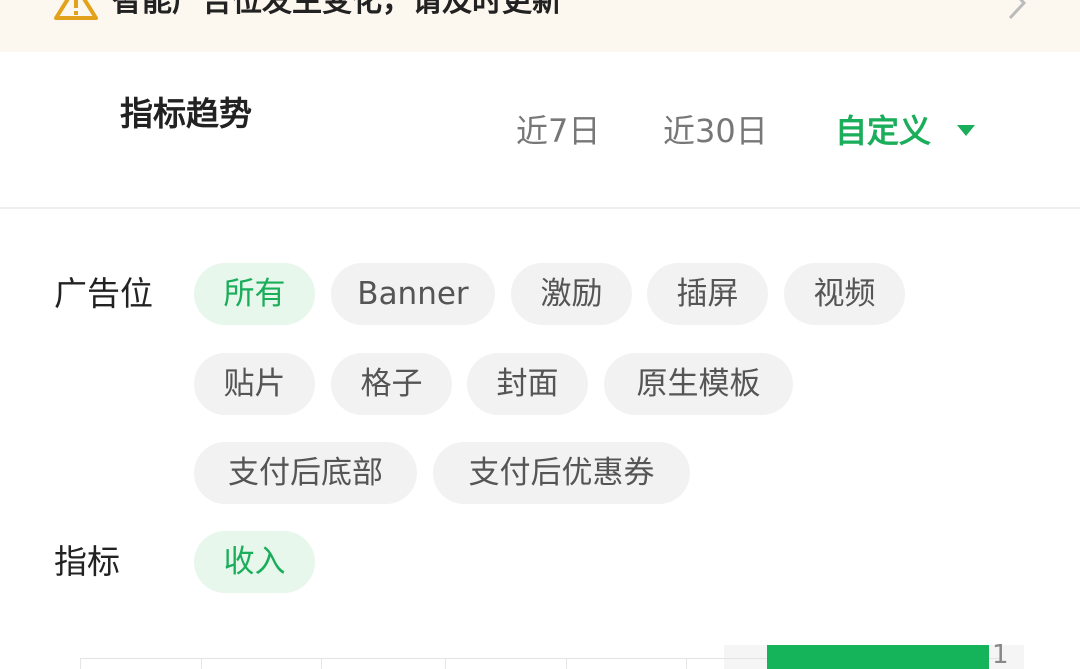 The height and width of the screenshot is (669, 1080). Describe the element at coordinates (527, 384) in the screenshot. I see `chip-cover: 封面` at that location.